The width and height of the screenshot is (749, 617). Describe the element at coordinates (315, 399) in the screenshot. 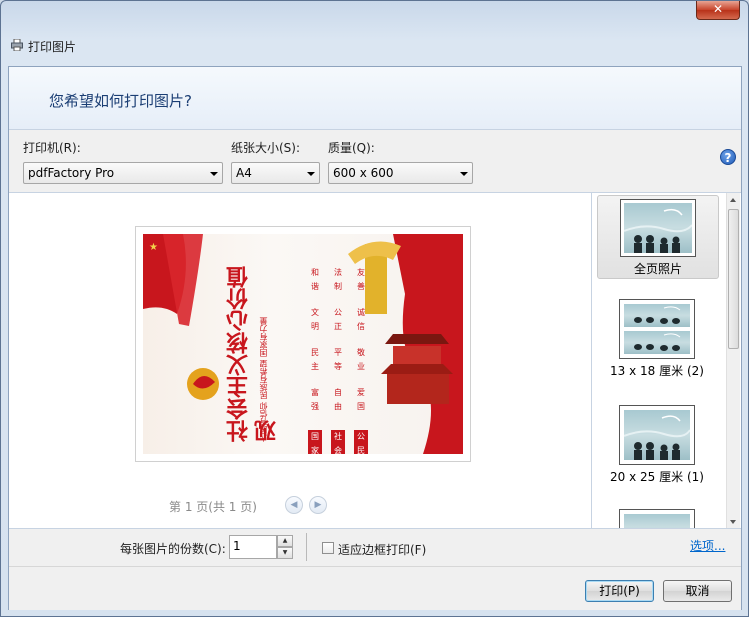

I see `poster-word: 富强` at that location.